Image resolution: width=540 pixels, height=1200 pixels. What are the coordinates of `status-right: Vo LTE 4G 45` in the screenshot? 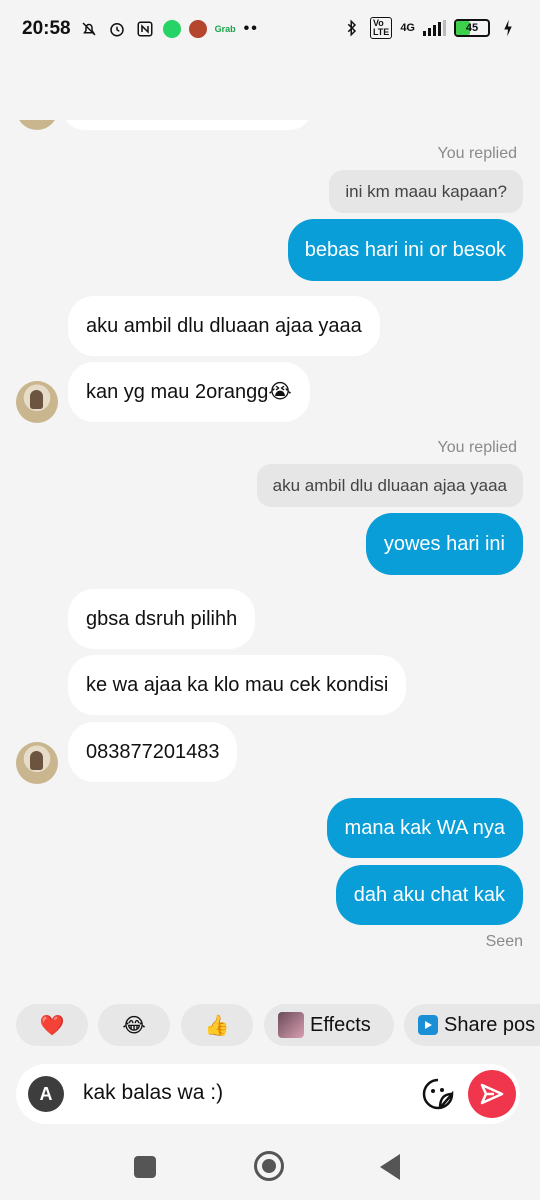 It's located at (430, 28).